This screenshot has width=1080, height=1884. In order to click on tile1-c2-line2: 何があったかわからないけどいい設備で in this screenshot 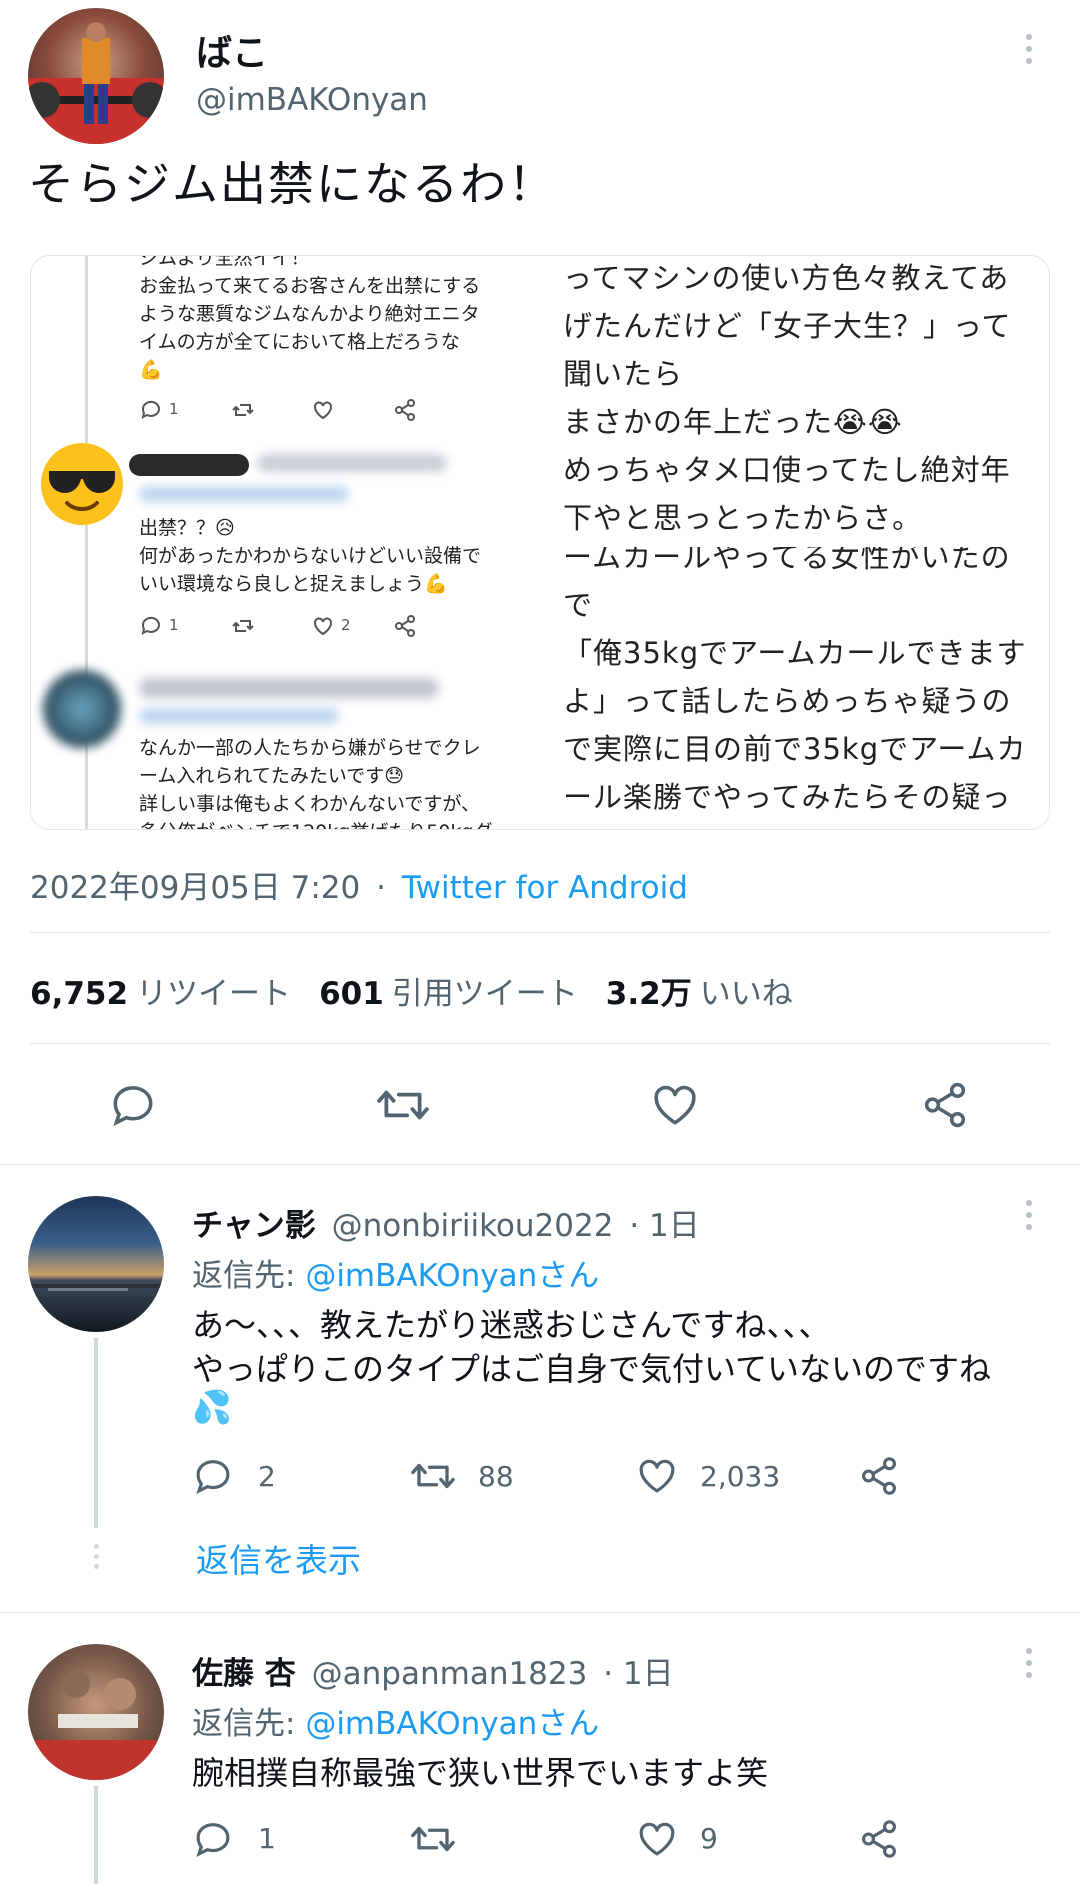, I will do `click(310, 556)`.